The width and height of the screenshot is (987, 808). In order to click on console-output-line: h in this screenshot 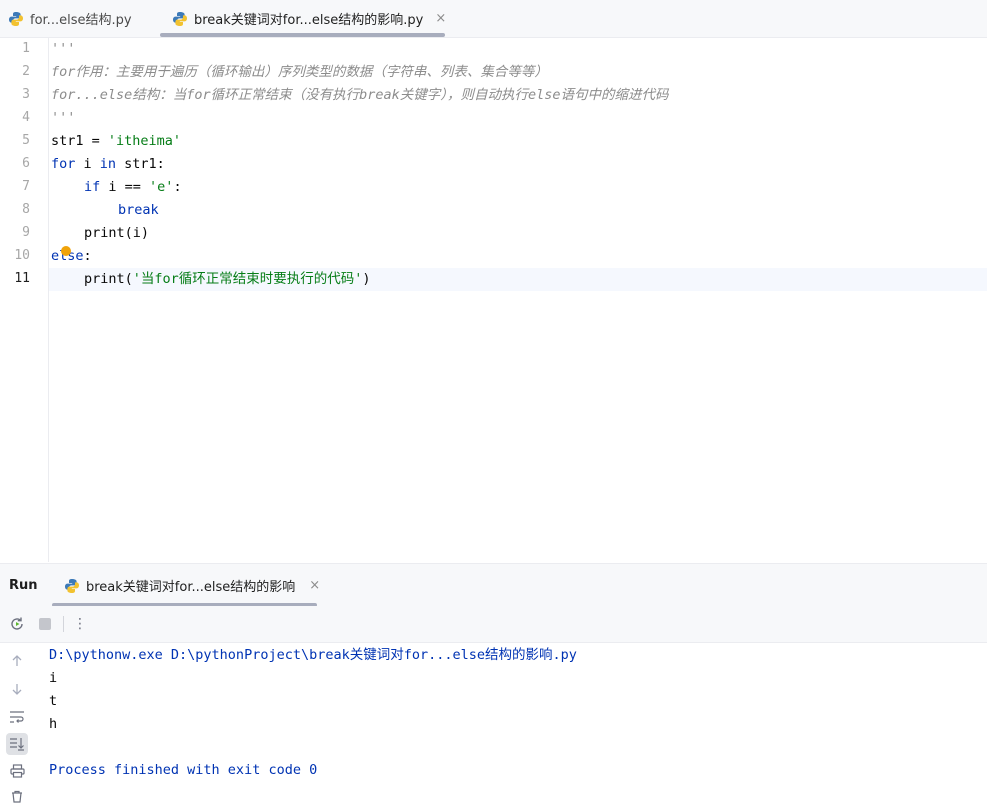, I will do `click(53, 724)`.